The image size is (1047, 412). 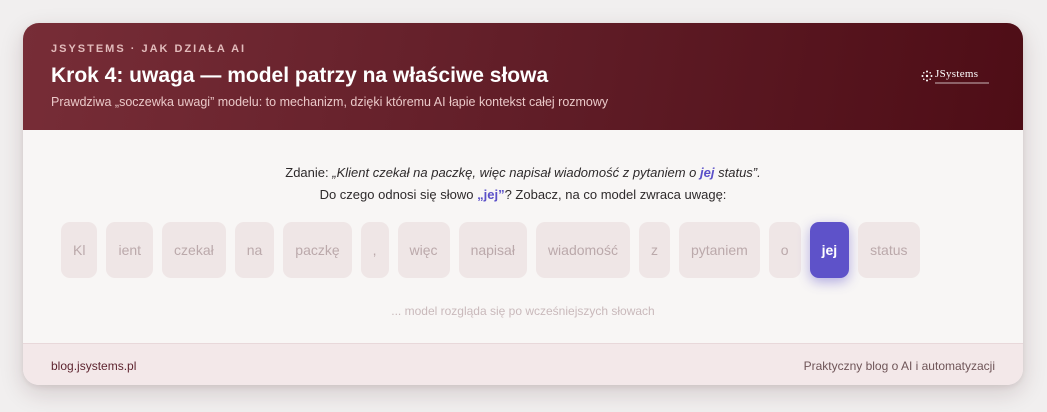 I want to click on token-chip: ,, so click(x=374, y=250).